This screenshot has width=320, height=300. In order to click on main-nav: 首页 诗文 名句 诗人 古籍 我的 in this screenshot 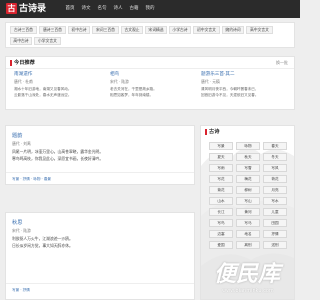, I will do `click(110, 9)`.